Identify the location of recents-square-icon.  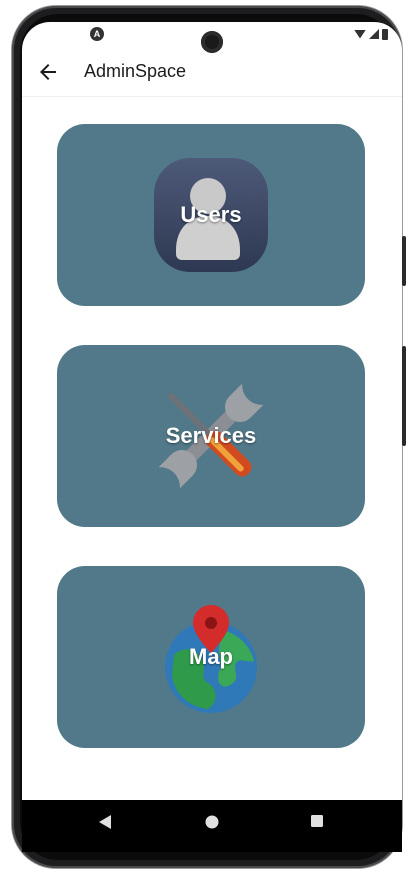
(317, 821).